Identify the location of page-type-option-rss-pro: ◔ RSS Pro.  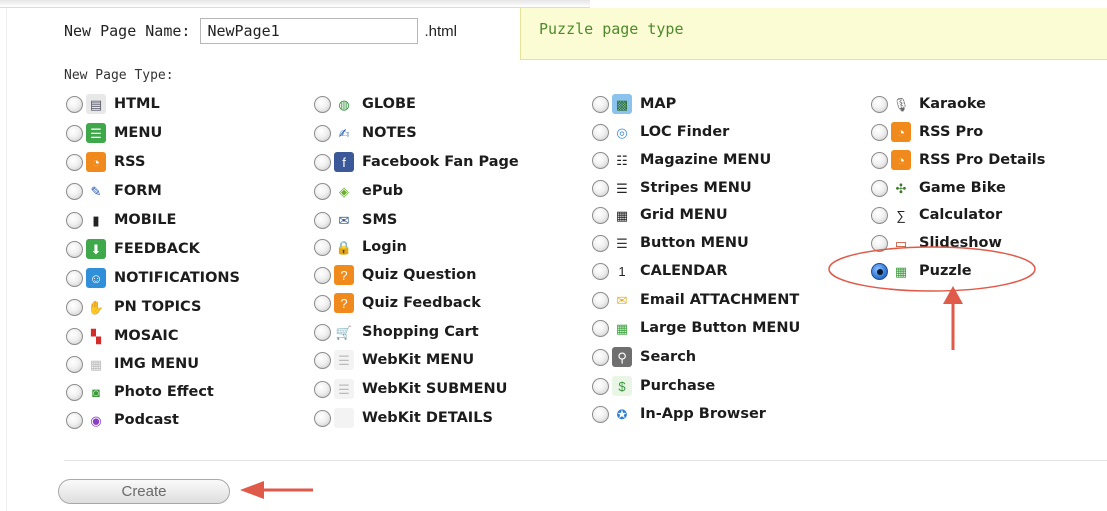
(927, 132).